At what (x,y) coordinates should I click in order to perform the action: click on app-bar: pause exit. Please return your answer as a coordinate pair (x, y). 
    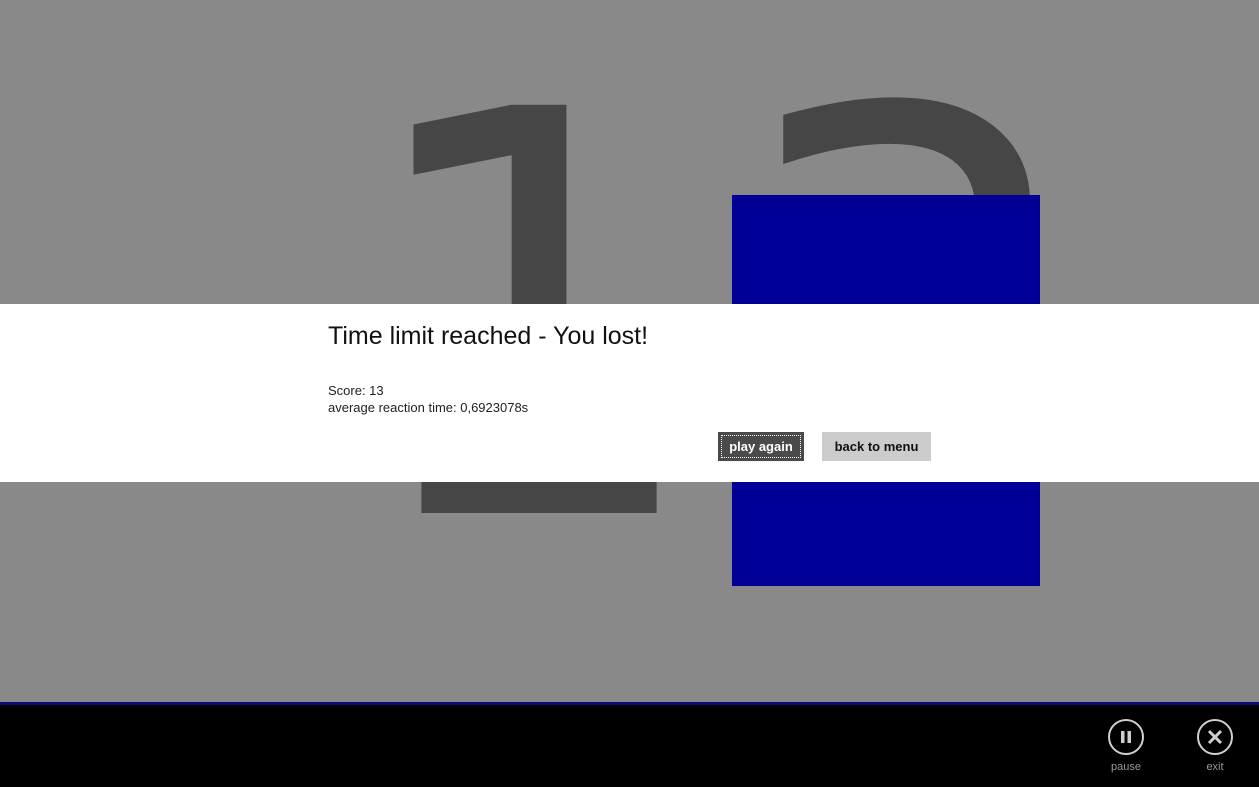
    Looking at the image, I should click on (629, 744).